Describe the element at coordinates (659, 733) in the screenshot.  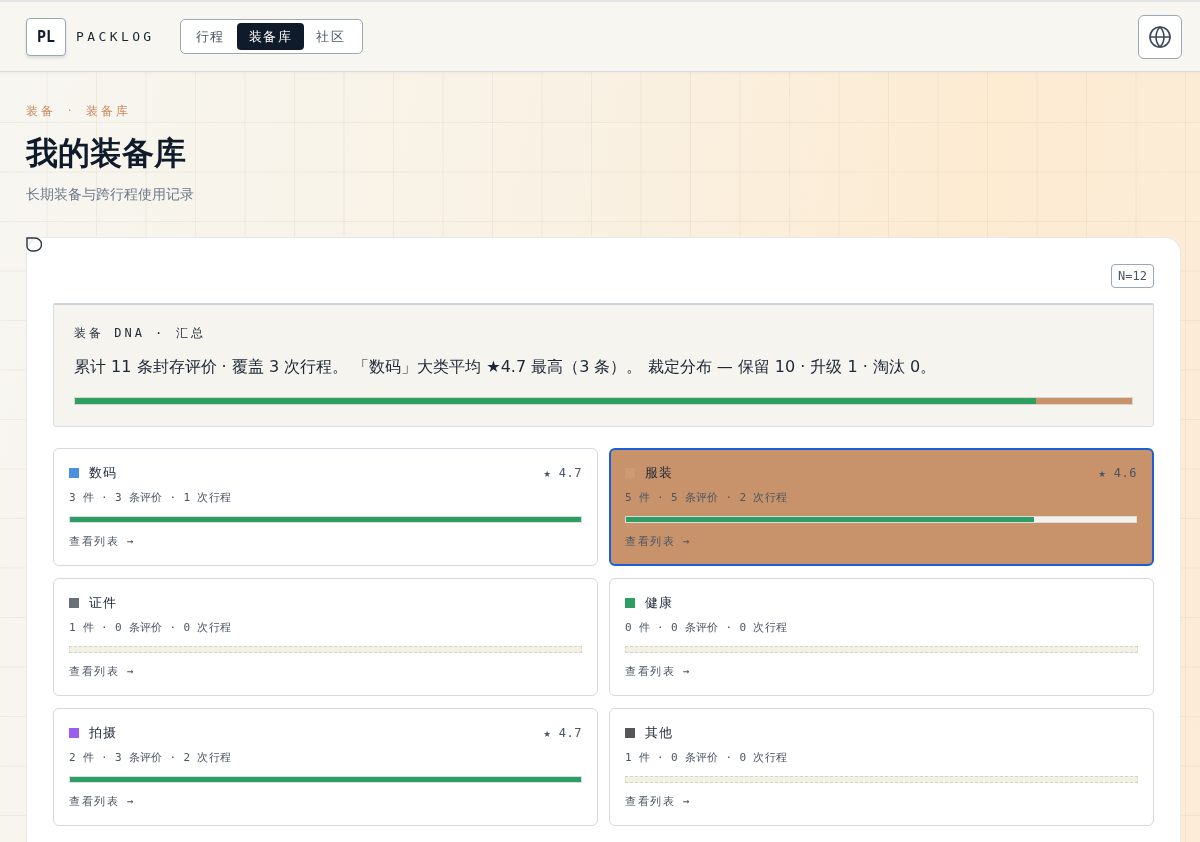
I see `category-name: 其他` at that location.